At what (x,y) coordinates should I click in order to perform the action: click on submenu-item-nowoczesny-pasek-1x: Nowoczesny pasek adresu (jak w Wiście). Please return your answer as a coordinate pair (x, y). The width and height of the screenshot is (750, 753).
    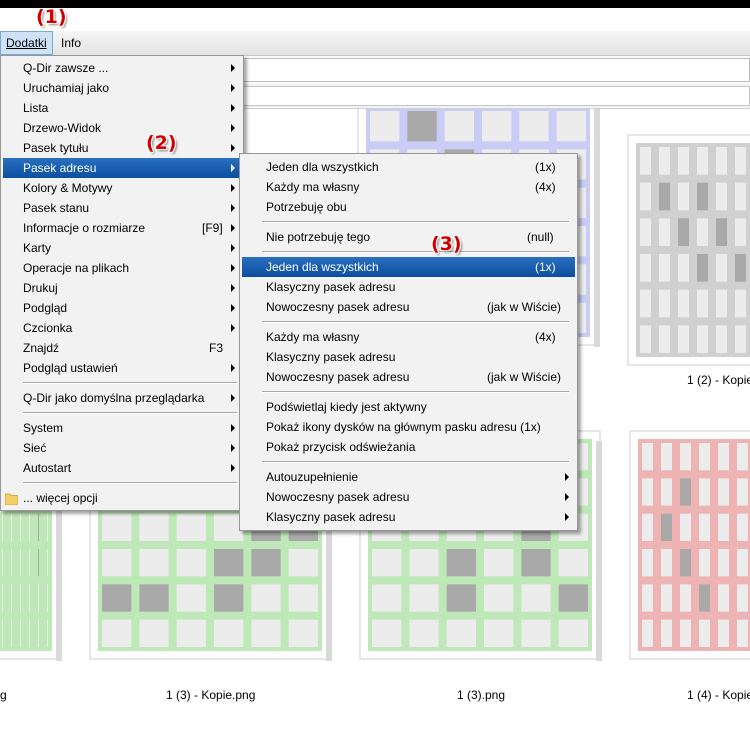
    Looking at the image, I should click on (408, 307).